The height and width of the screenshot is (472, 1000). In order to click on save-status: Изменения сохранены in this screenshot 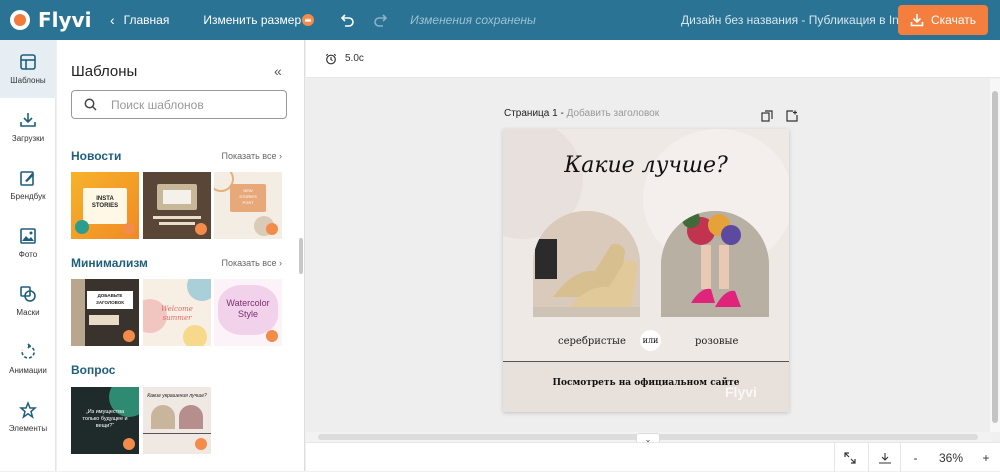, I will do `click(473, 20)`.